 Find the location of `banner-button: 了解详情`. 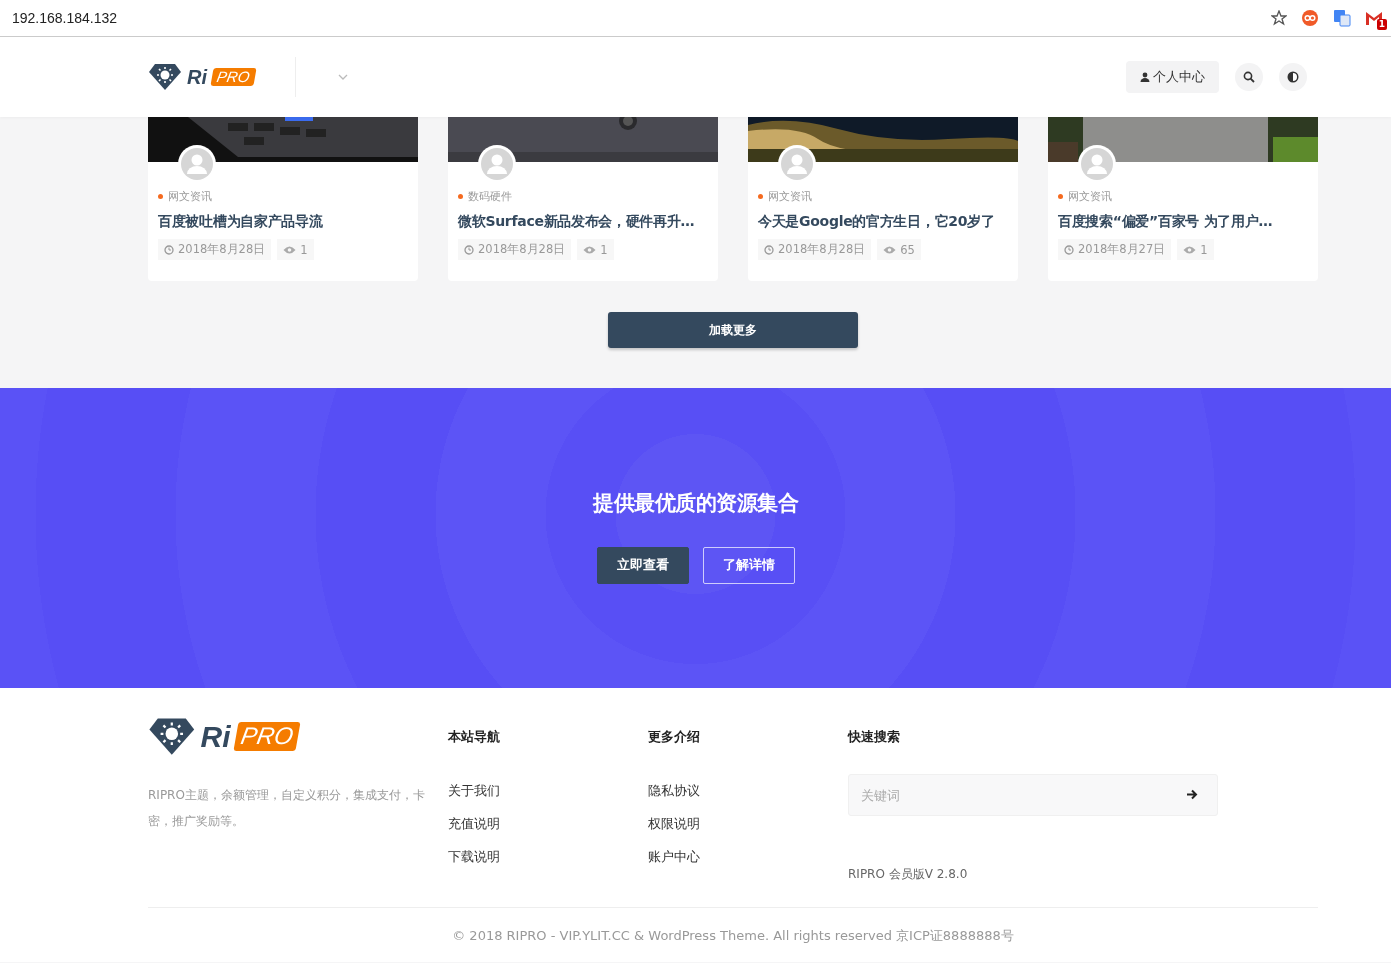

banner-button: 了解详情 is located at coordinates (748, 565).